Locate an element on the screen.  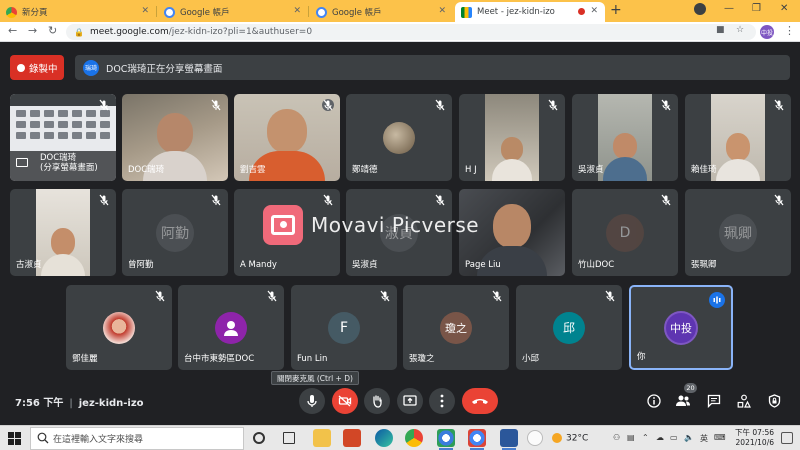
participant-tile: 吳淑貞 is located at coordinates (625, 137).